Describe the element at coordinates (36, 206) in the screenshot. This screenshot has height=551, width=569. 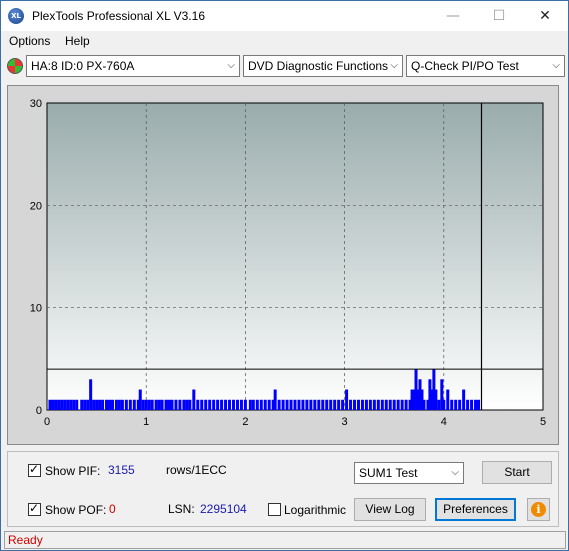
I see `y-tick-label: 20` at that location.